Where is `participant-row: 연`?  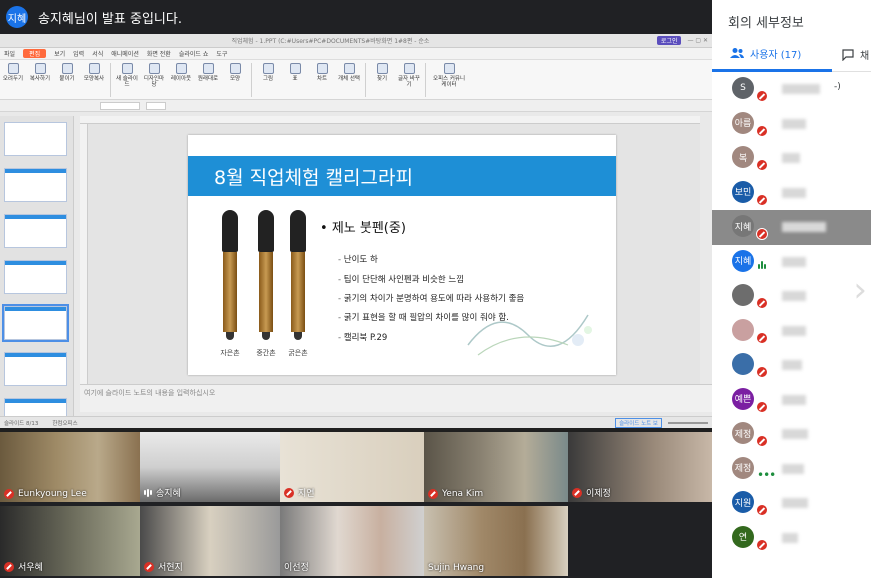
participant-row: 연 is located at coordinates (791, 538).